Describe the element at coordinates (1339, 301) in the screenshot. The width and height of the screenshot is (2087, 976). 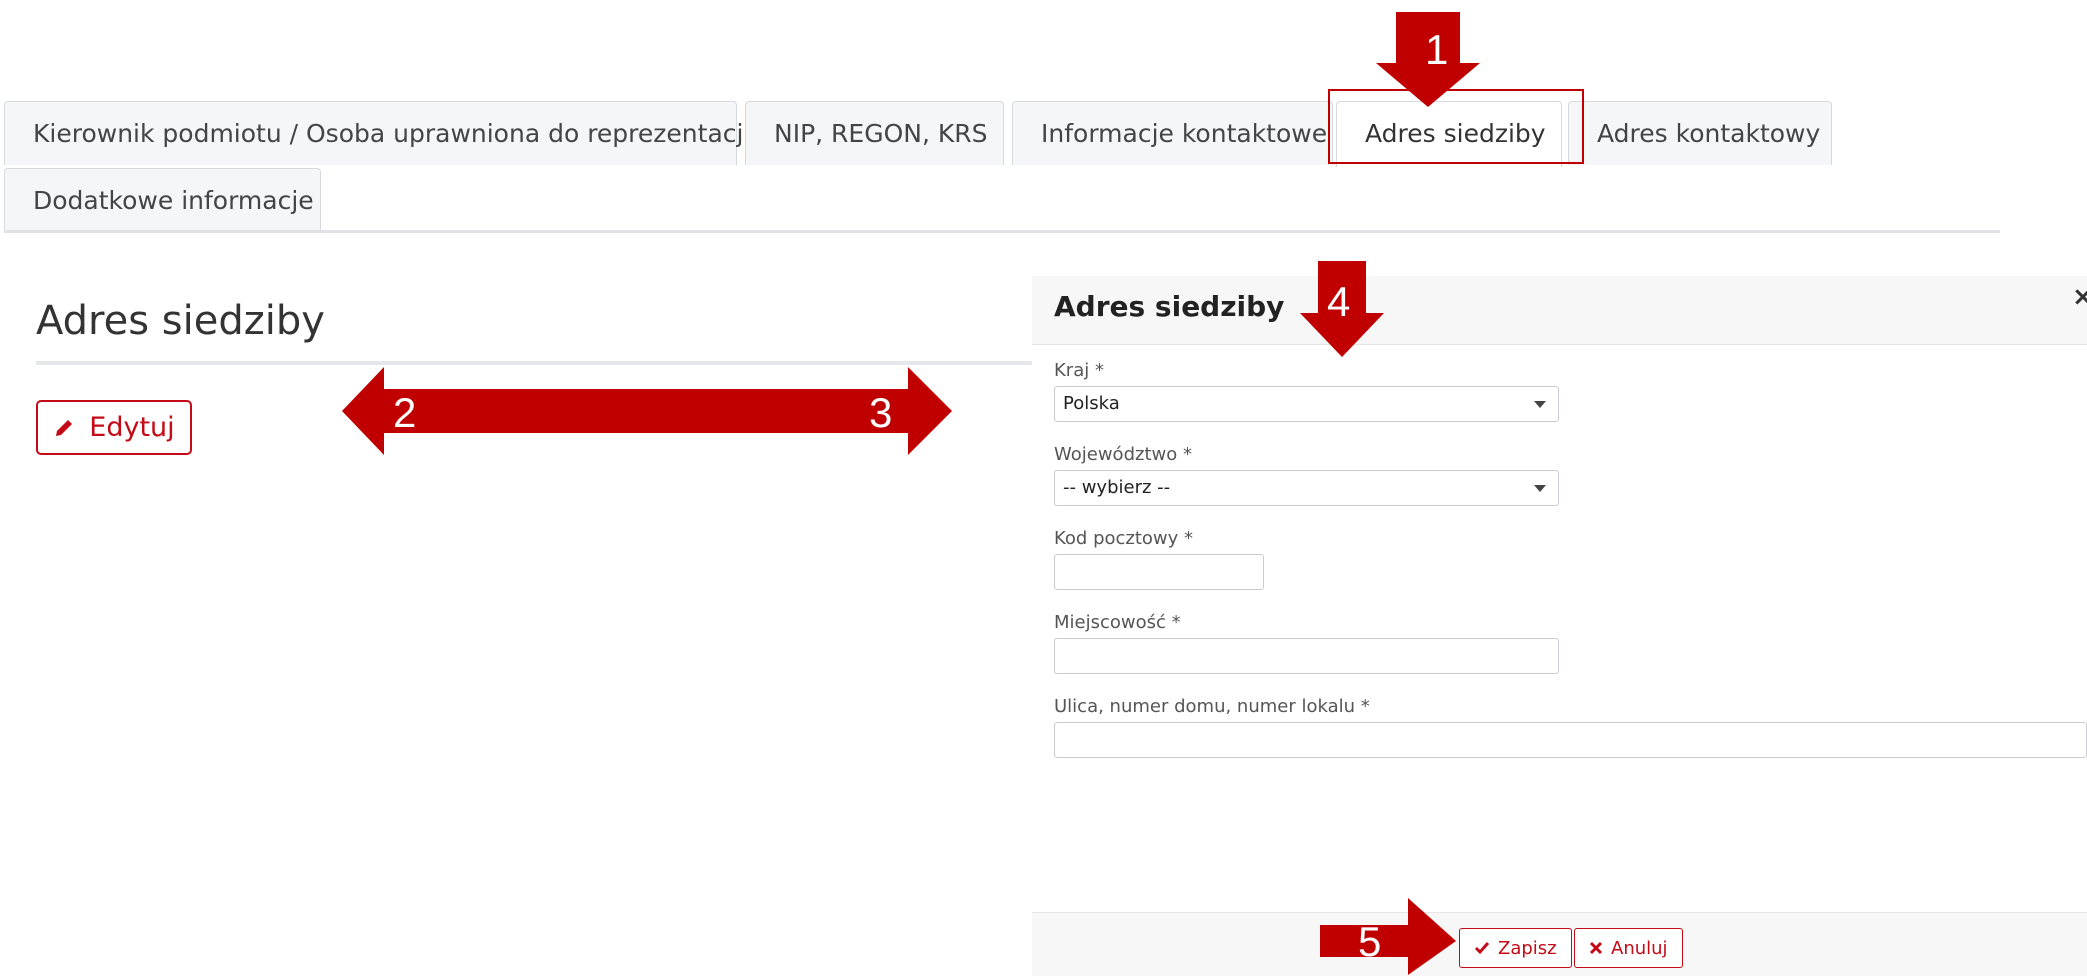
I see `annotation-number-4: 4` at that location.